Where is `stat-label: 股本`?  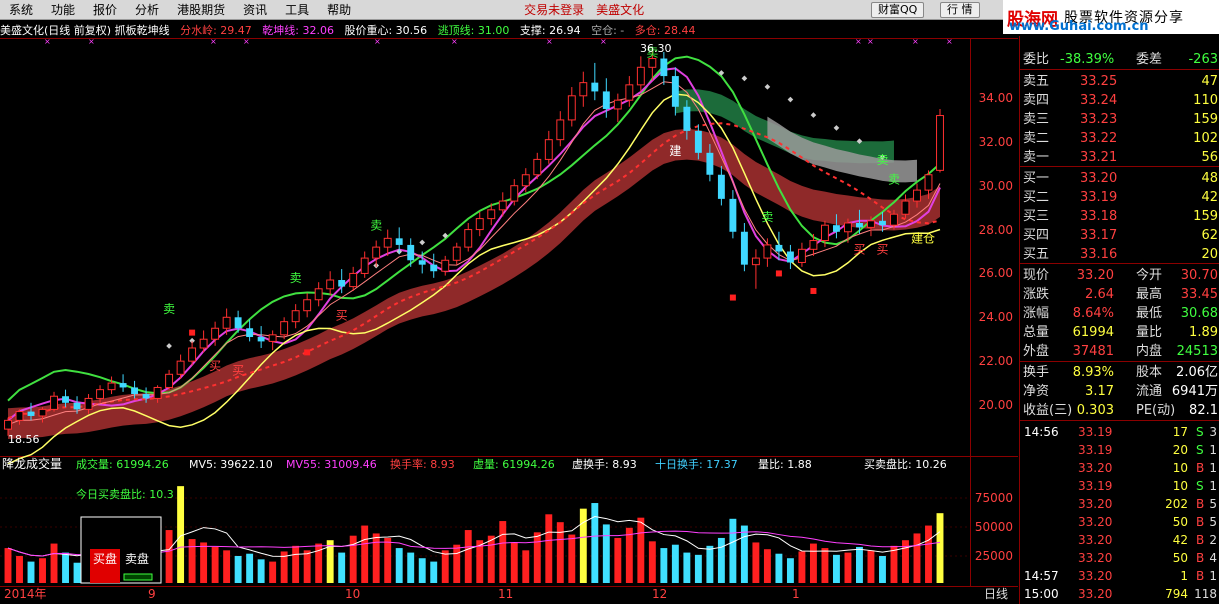
stat-label: 股本 is located at coordinates (1149, 372).